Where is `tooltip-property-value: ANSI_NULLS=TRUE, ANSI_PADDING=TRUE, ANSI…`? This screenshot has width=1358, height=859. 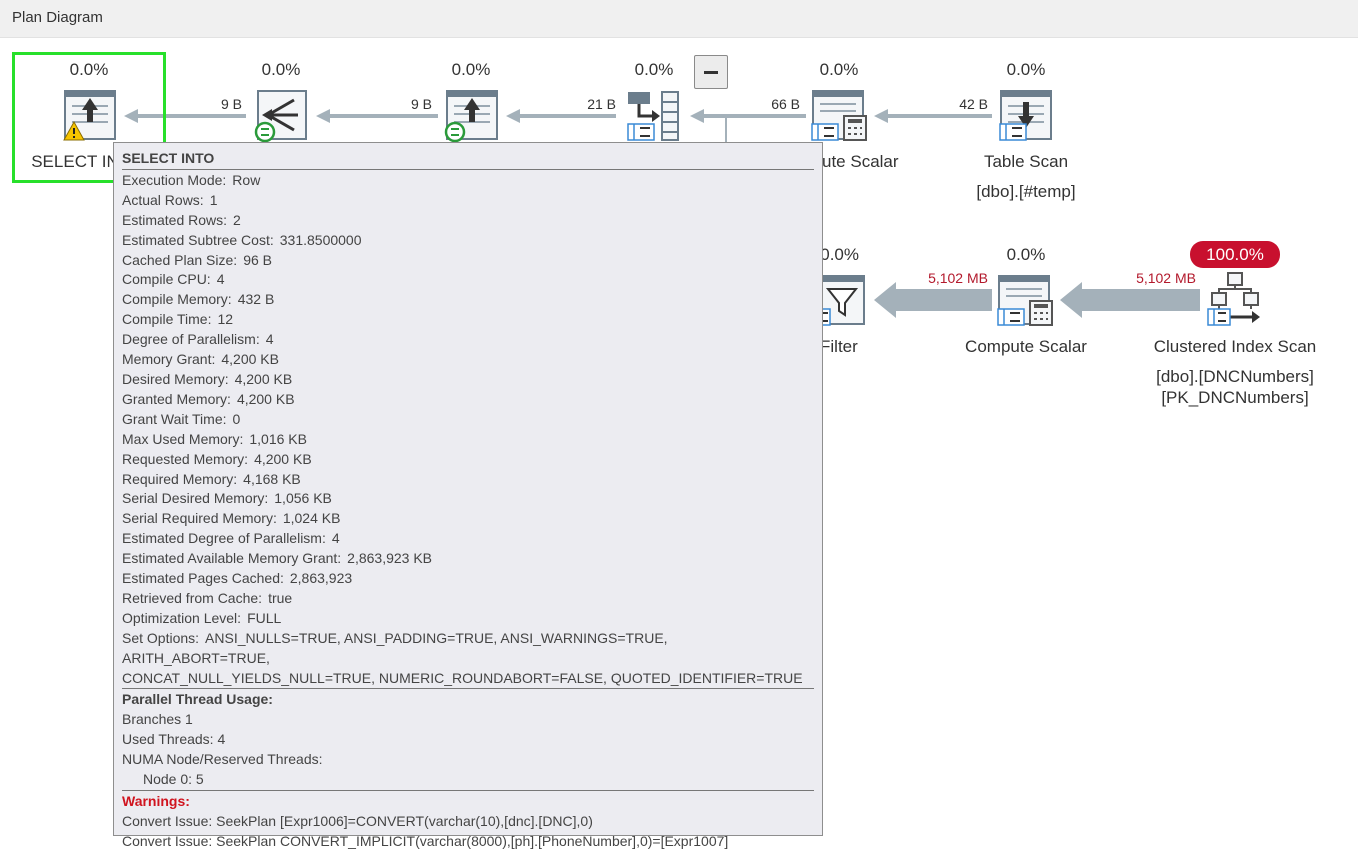
tooltip-property-value: ANSI_NULLS=TRUE, ANSI_PADDING=TRUE, ANSI… is located at coordinates (395, 647).